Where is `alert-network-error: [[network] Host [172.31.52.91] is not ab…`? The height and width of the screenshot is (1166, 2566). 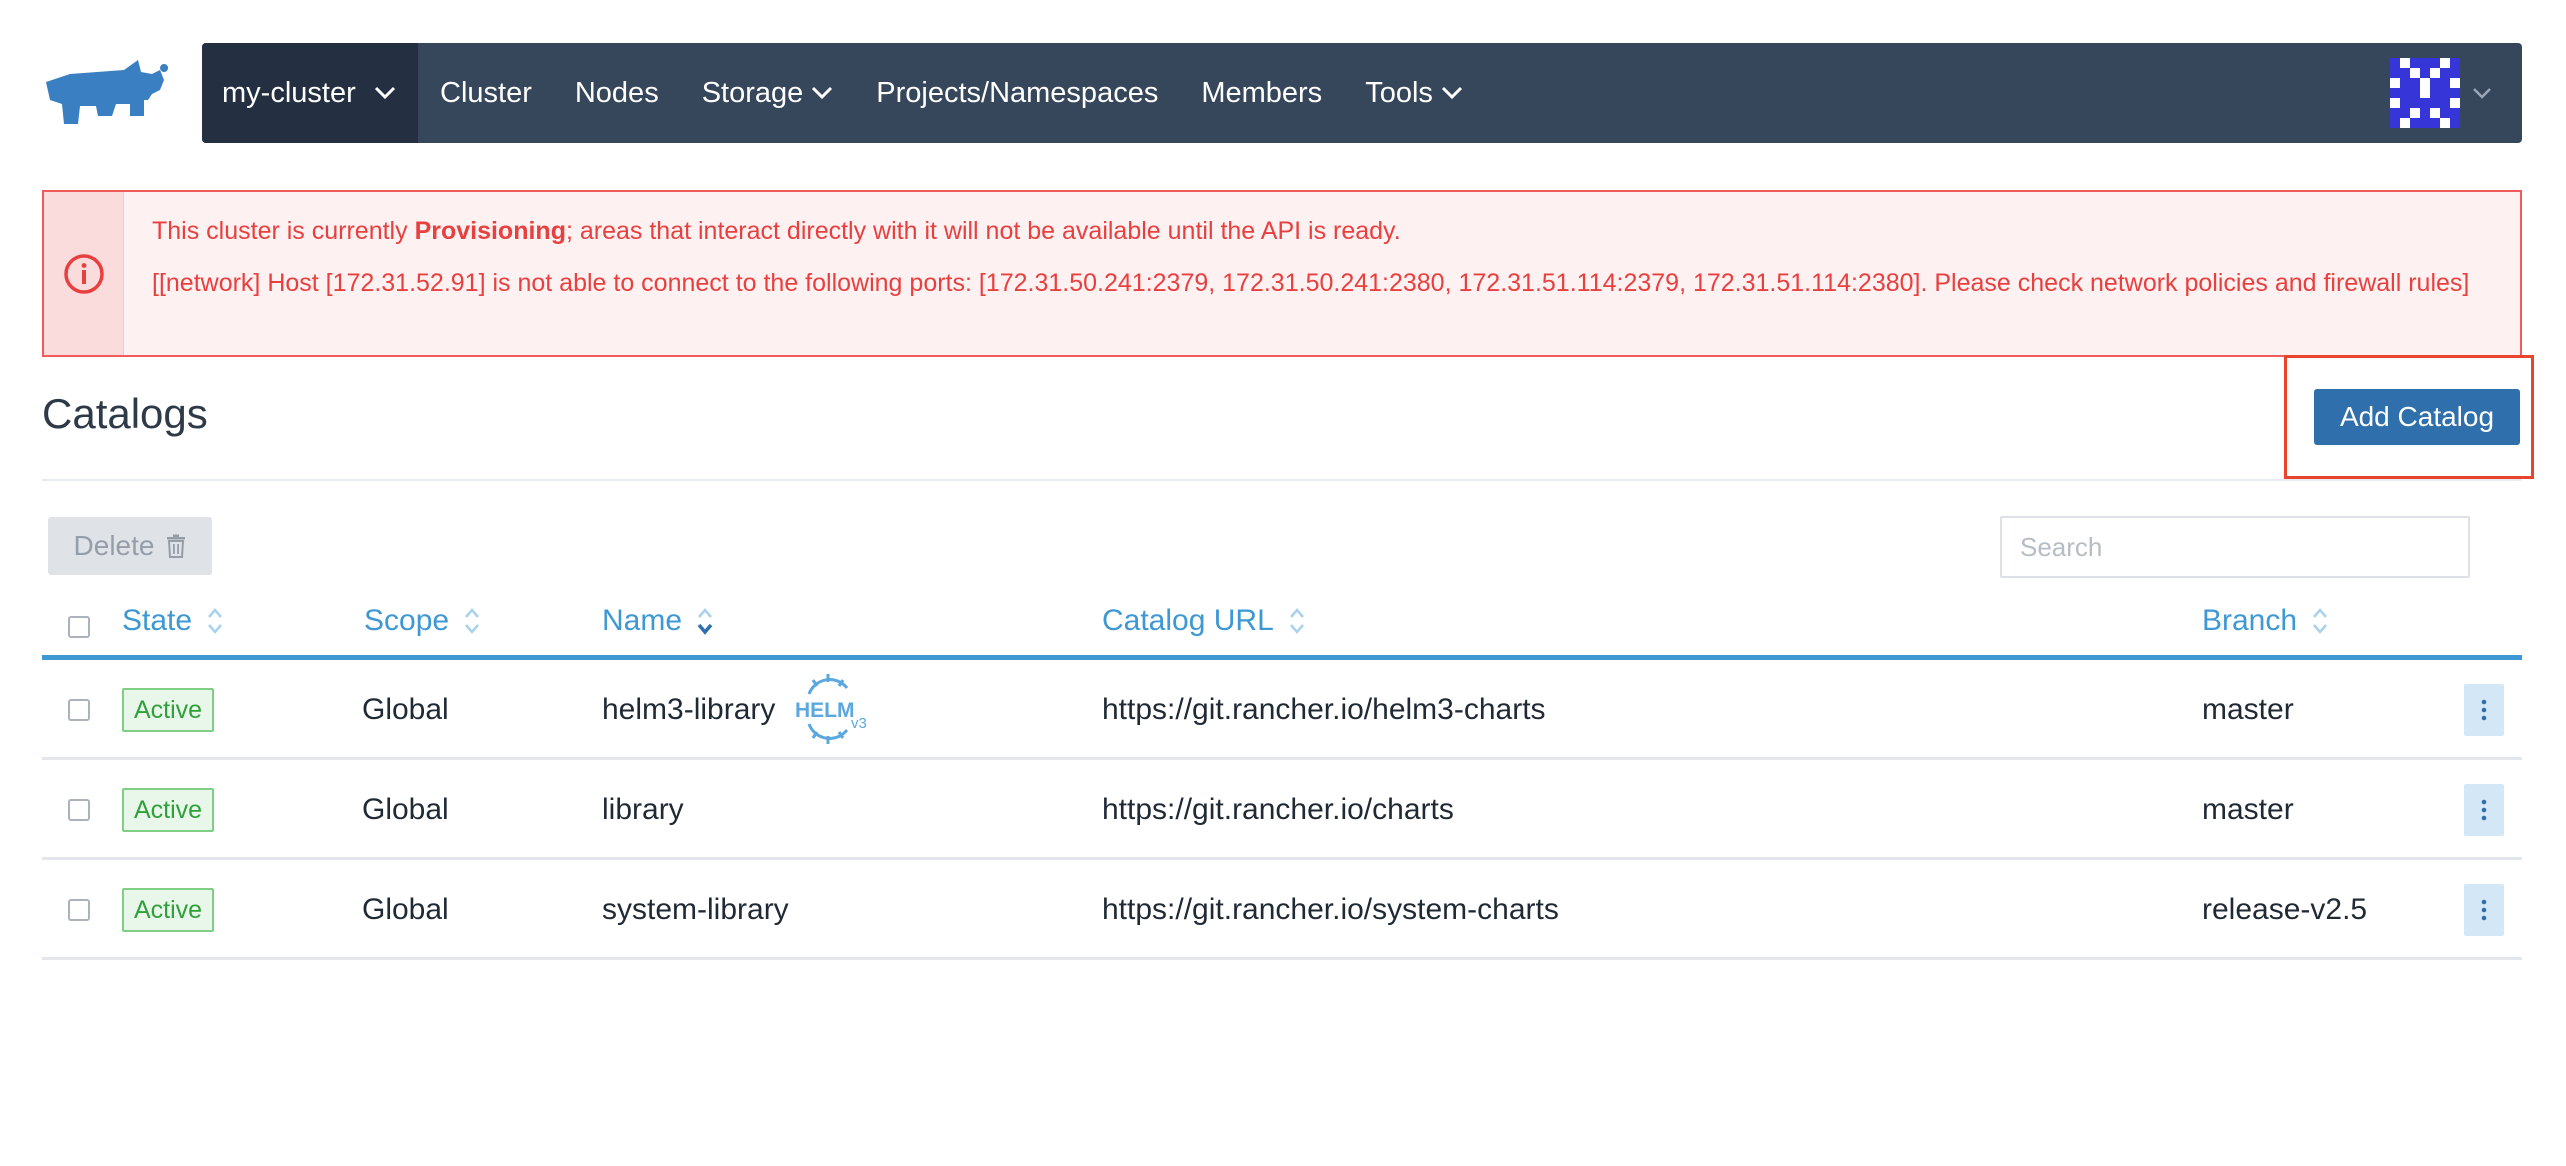 alert-network-error: [[network] Host [172.31.52.91] is not ab… is located at coordinates (1311, 283).